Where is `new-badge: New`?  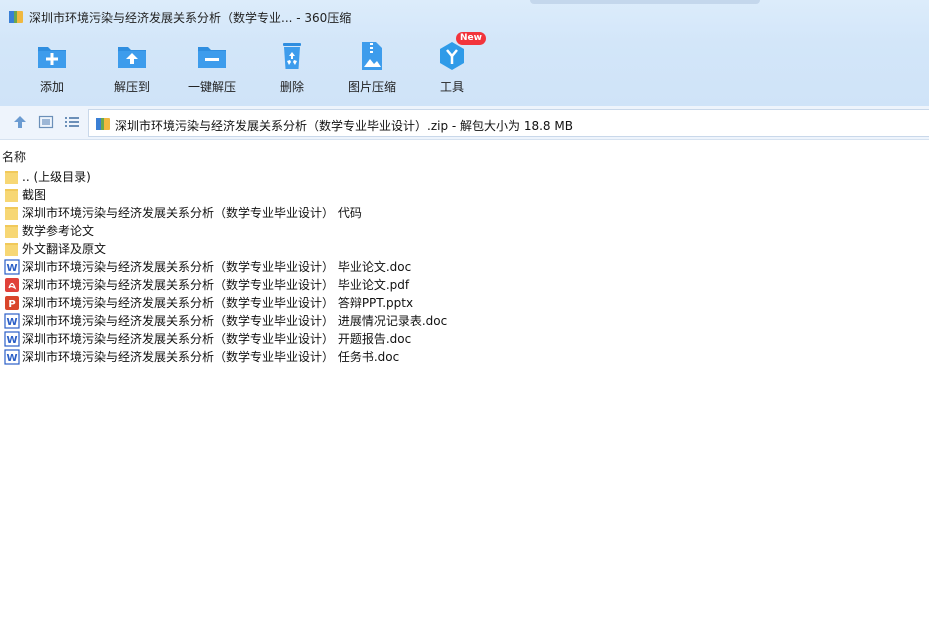 new-badge: New is located at coordinates (471, 38).